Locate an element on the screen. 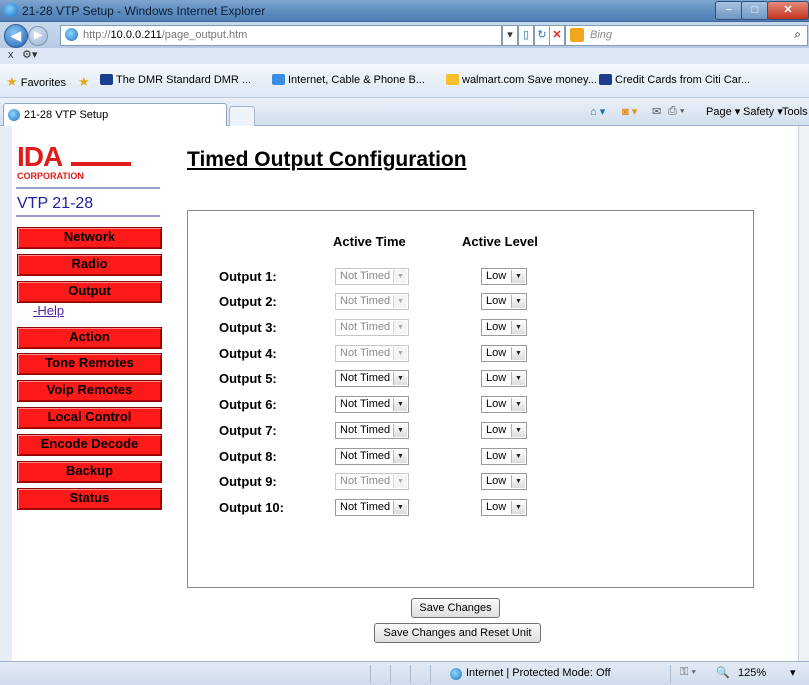 This screenshot has width=809, height=685. divider is located at coordinates (88, 188).